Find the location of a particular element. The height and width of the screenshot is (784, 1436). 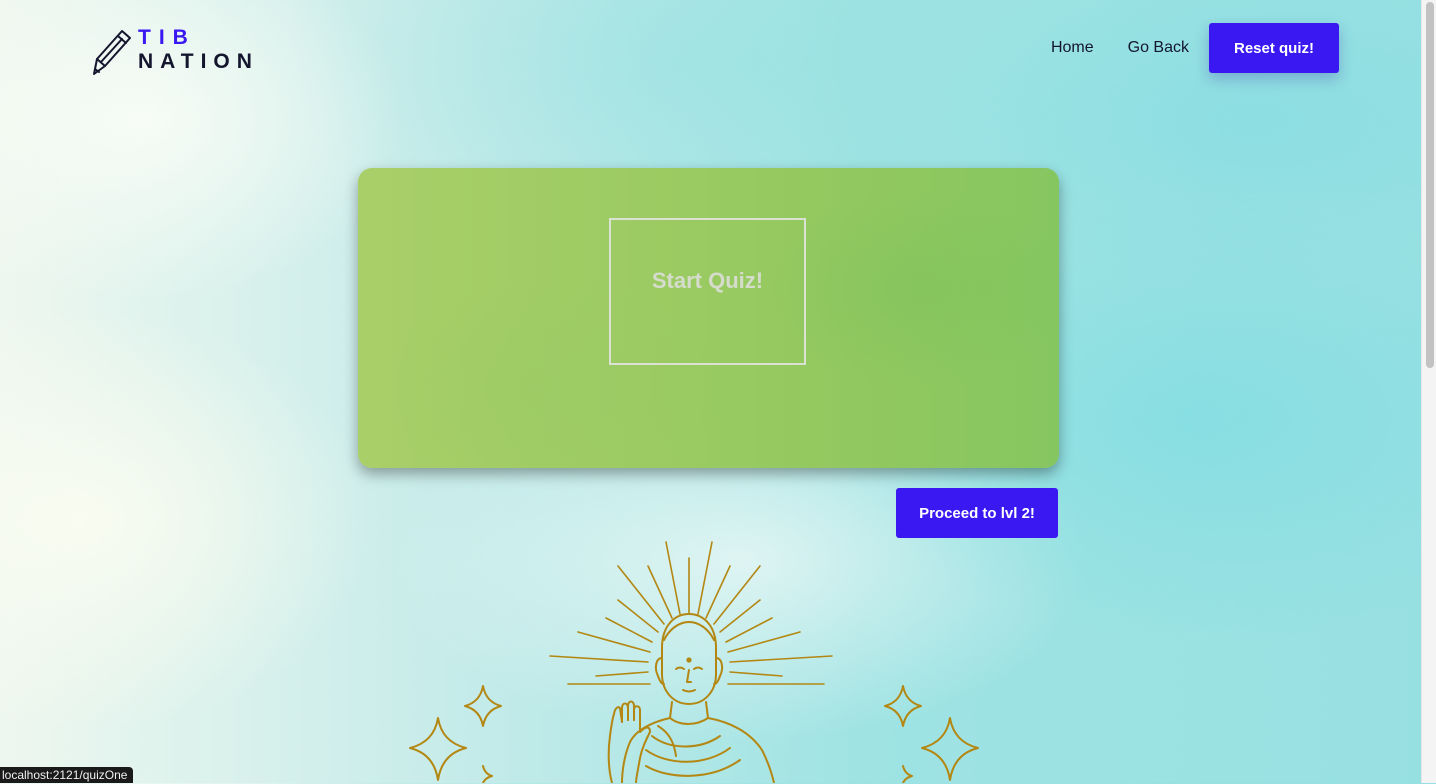

logo-text-tib: TIB is located at coordinates (167, 37).